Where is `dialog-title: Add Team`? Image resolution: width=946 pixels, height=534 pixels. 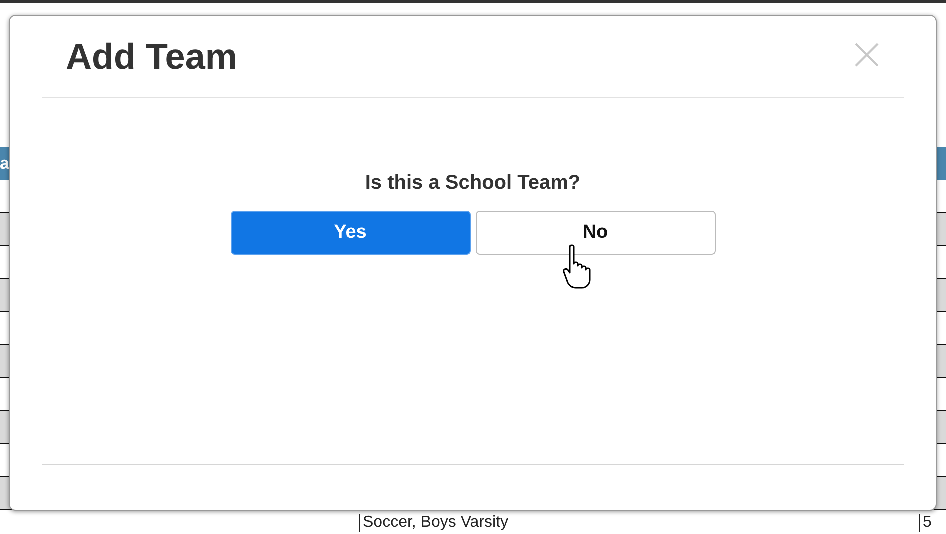
dialog-title: Add Team is located at coordinates (152, 57).